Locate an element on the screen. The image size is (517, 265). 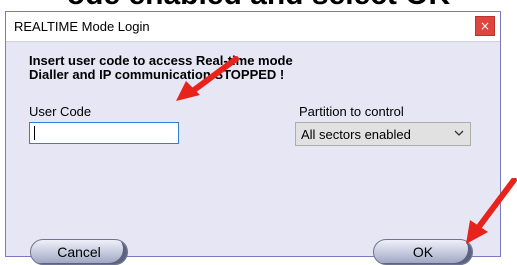
title-bar: REALTIME Mode Login × is located at coordinates (253, 27).